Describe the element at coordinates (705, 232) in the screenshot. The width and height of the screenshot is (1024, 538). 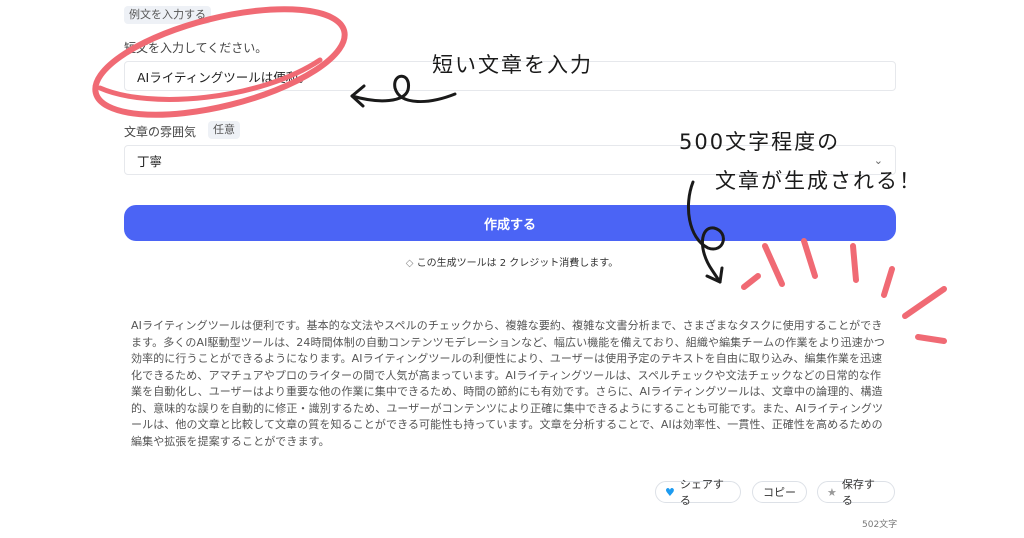
I see `arrow-to-output` at that location.